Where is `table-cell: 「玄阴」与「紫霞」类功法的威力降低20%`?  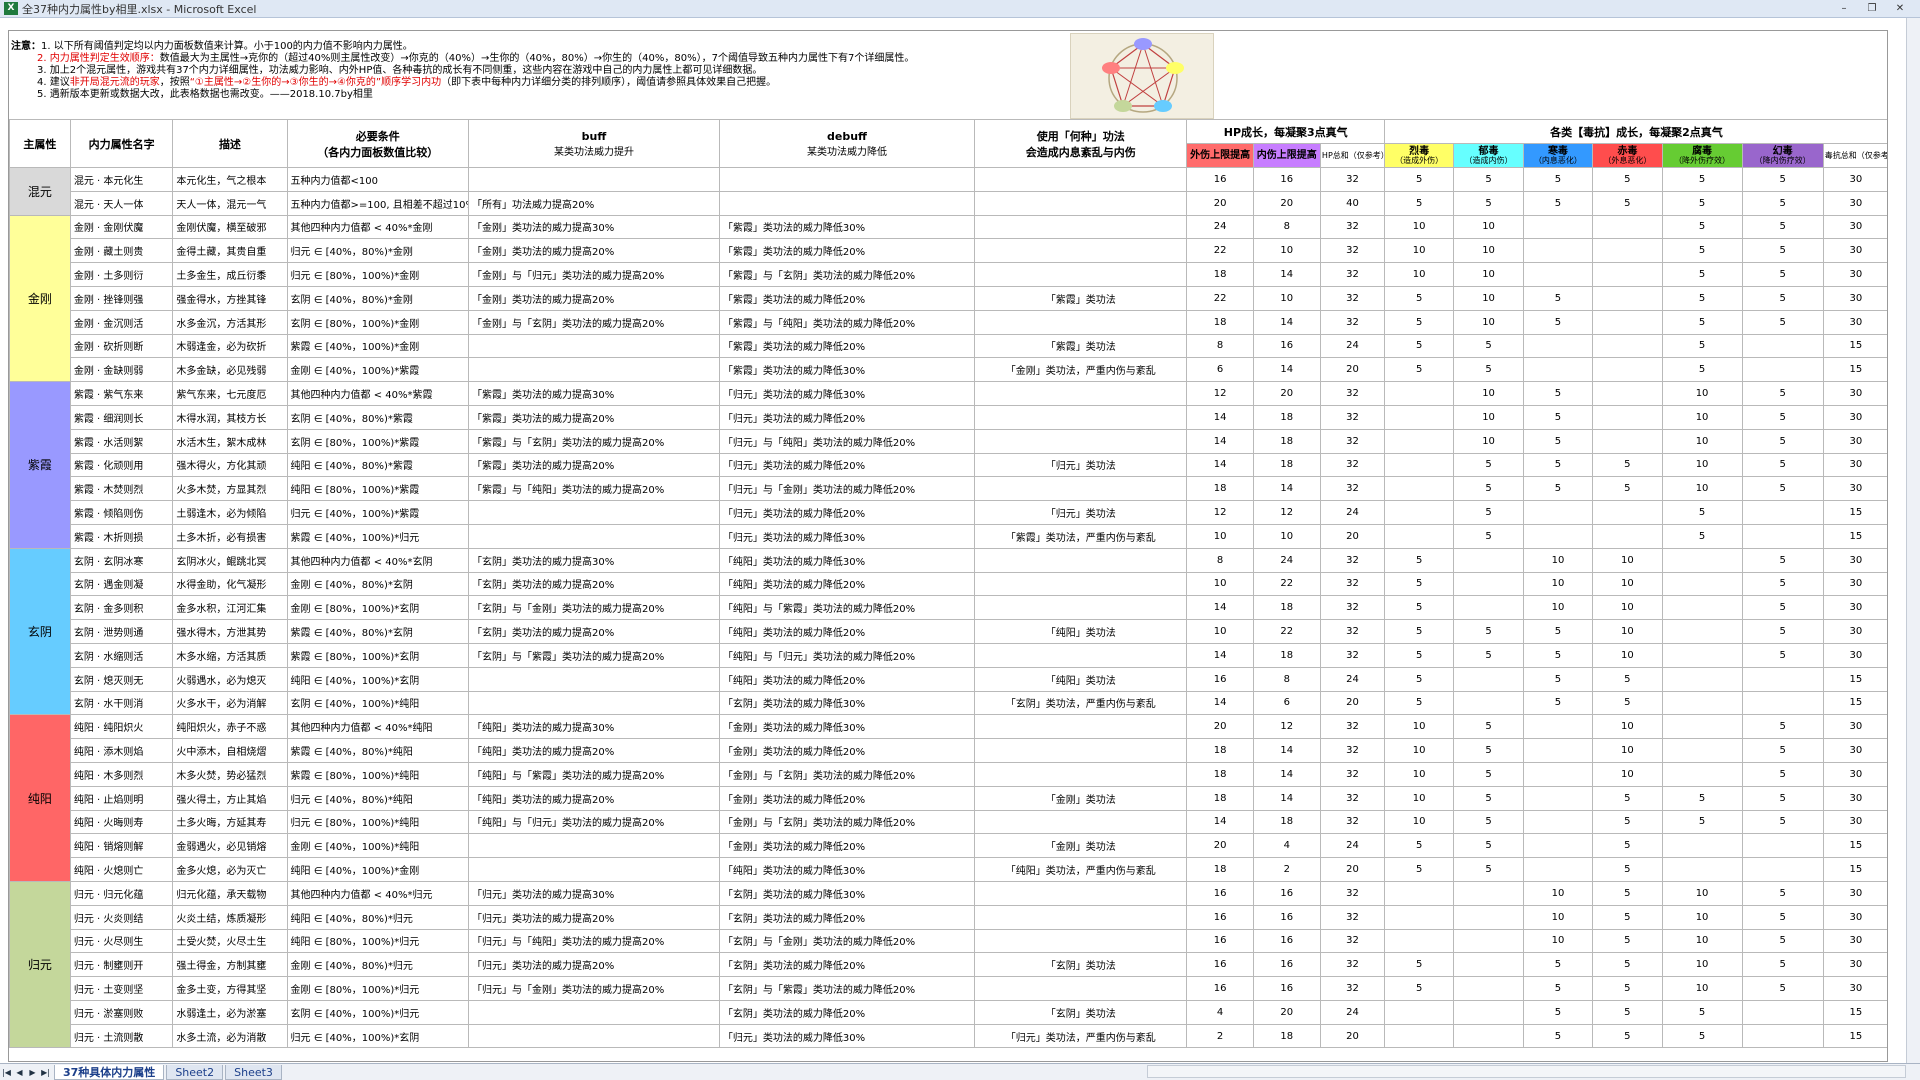
table-cell: 「玄阴」与「紫霞」类功法的威力降低20% is located at coordinates (847, 988).